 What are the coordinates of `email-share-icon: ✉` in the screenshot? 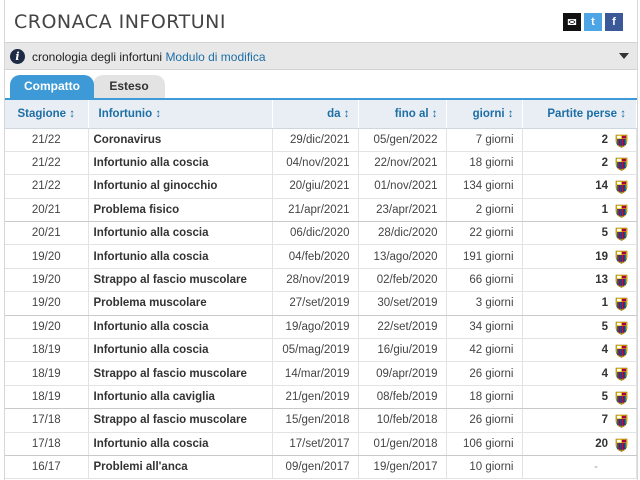 It's located at (572, 22).